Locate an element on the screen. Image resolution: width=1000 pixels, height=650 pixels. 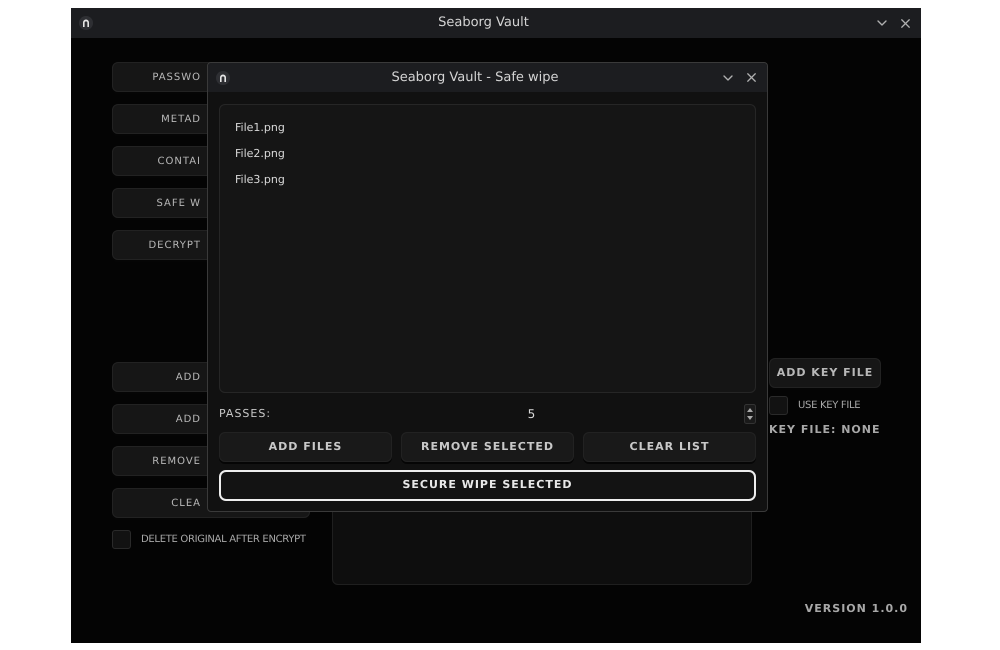
window-title: Seaborg Vault - Safe wipe is located at coordinates (475, 77).